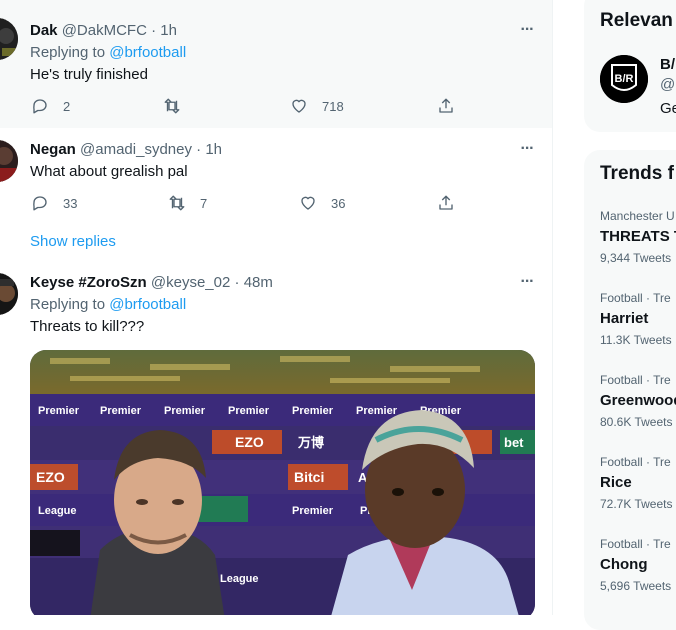  I want to click on board-text: Bitci, so click(309, 477).